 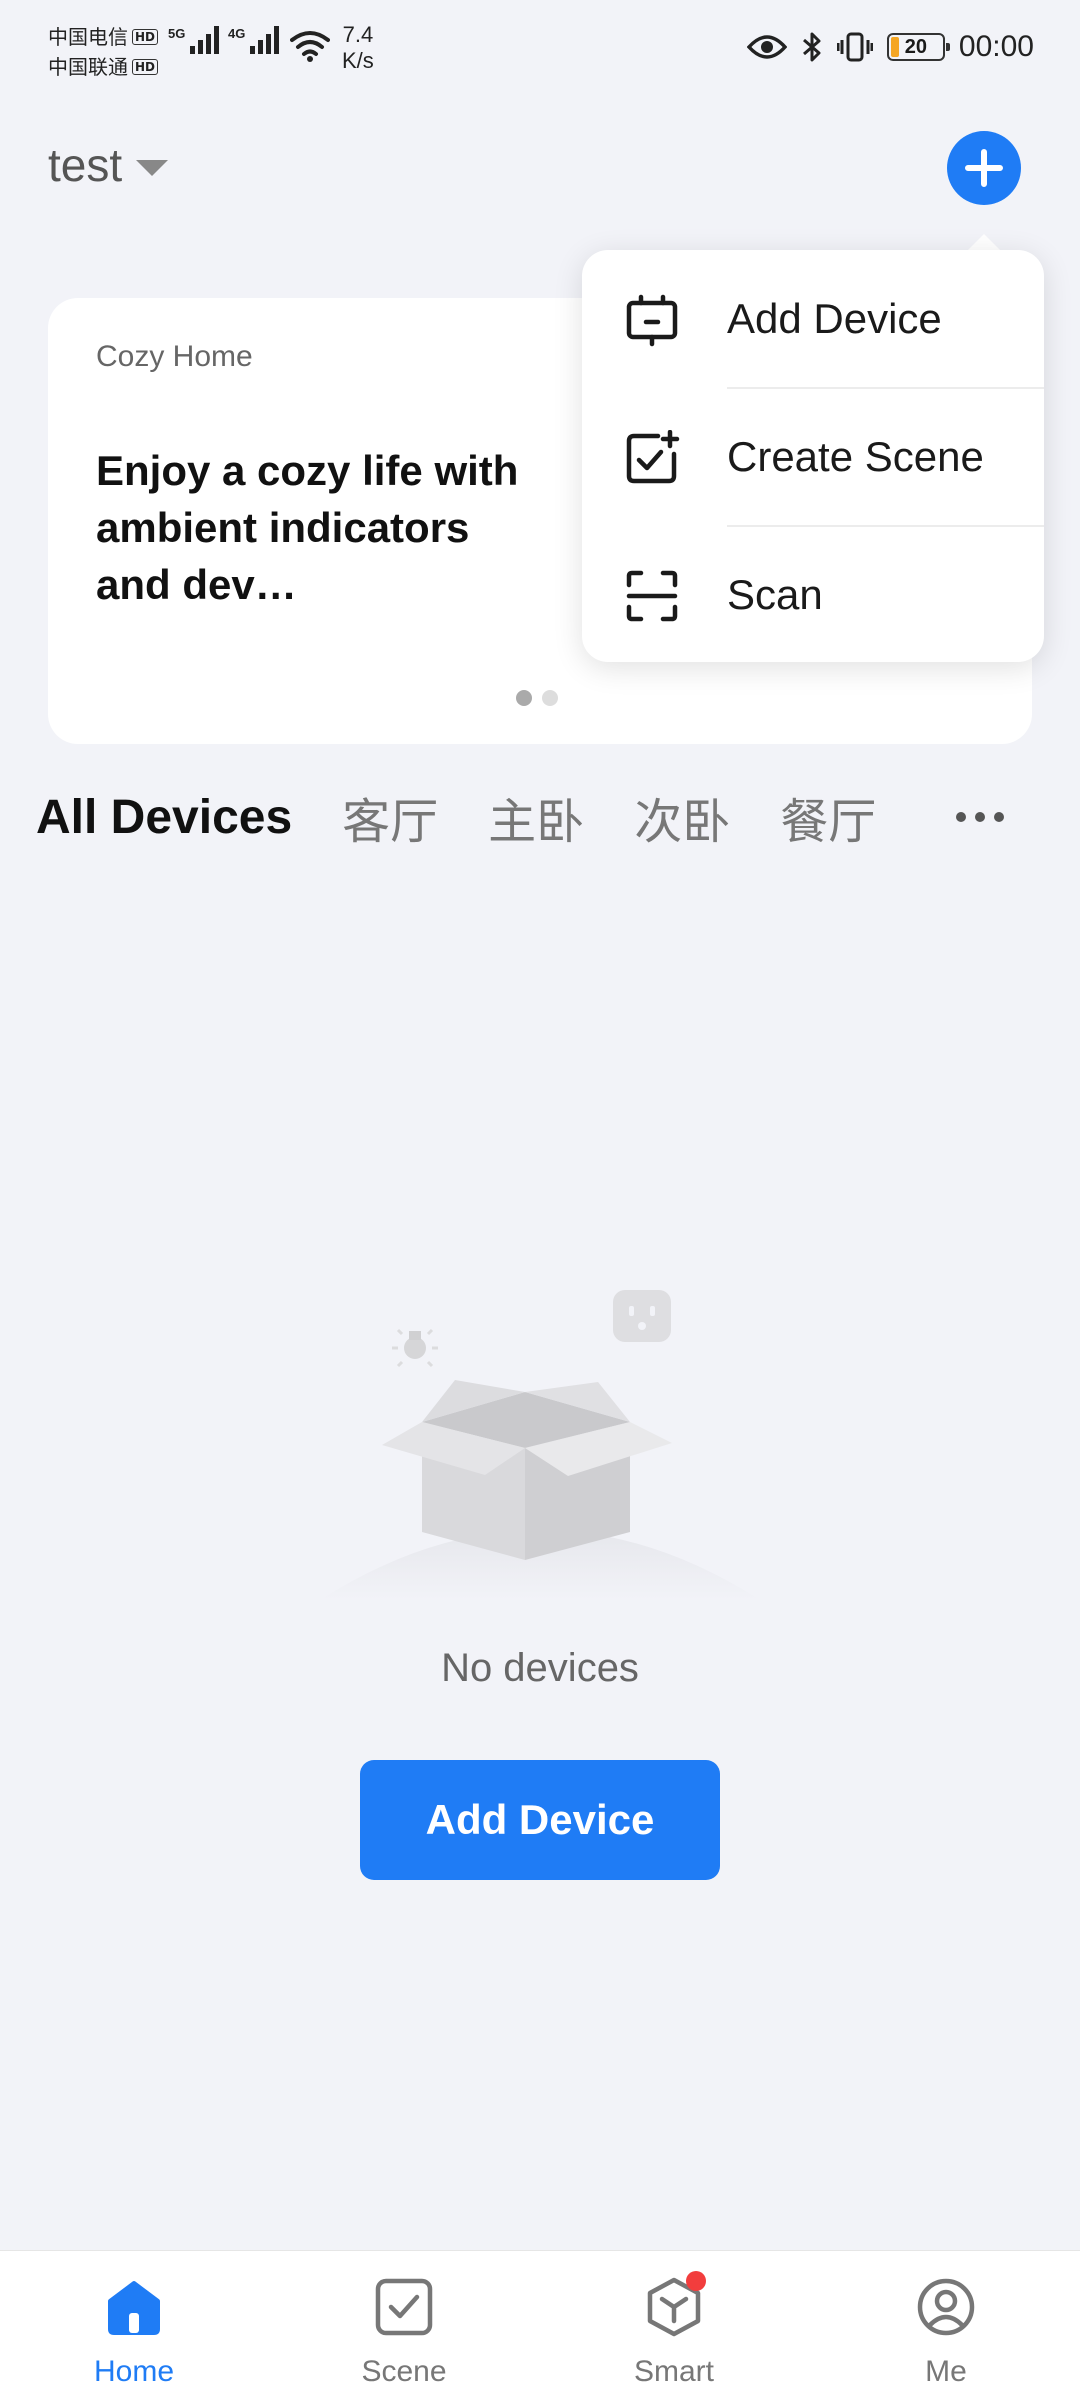 I want to click on add-button, so click(x=984, y=168).